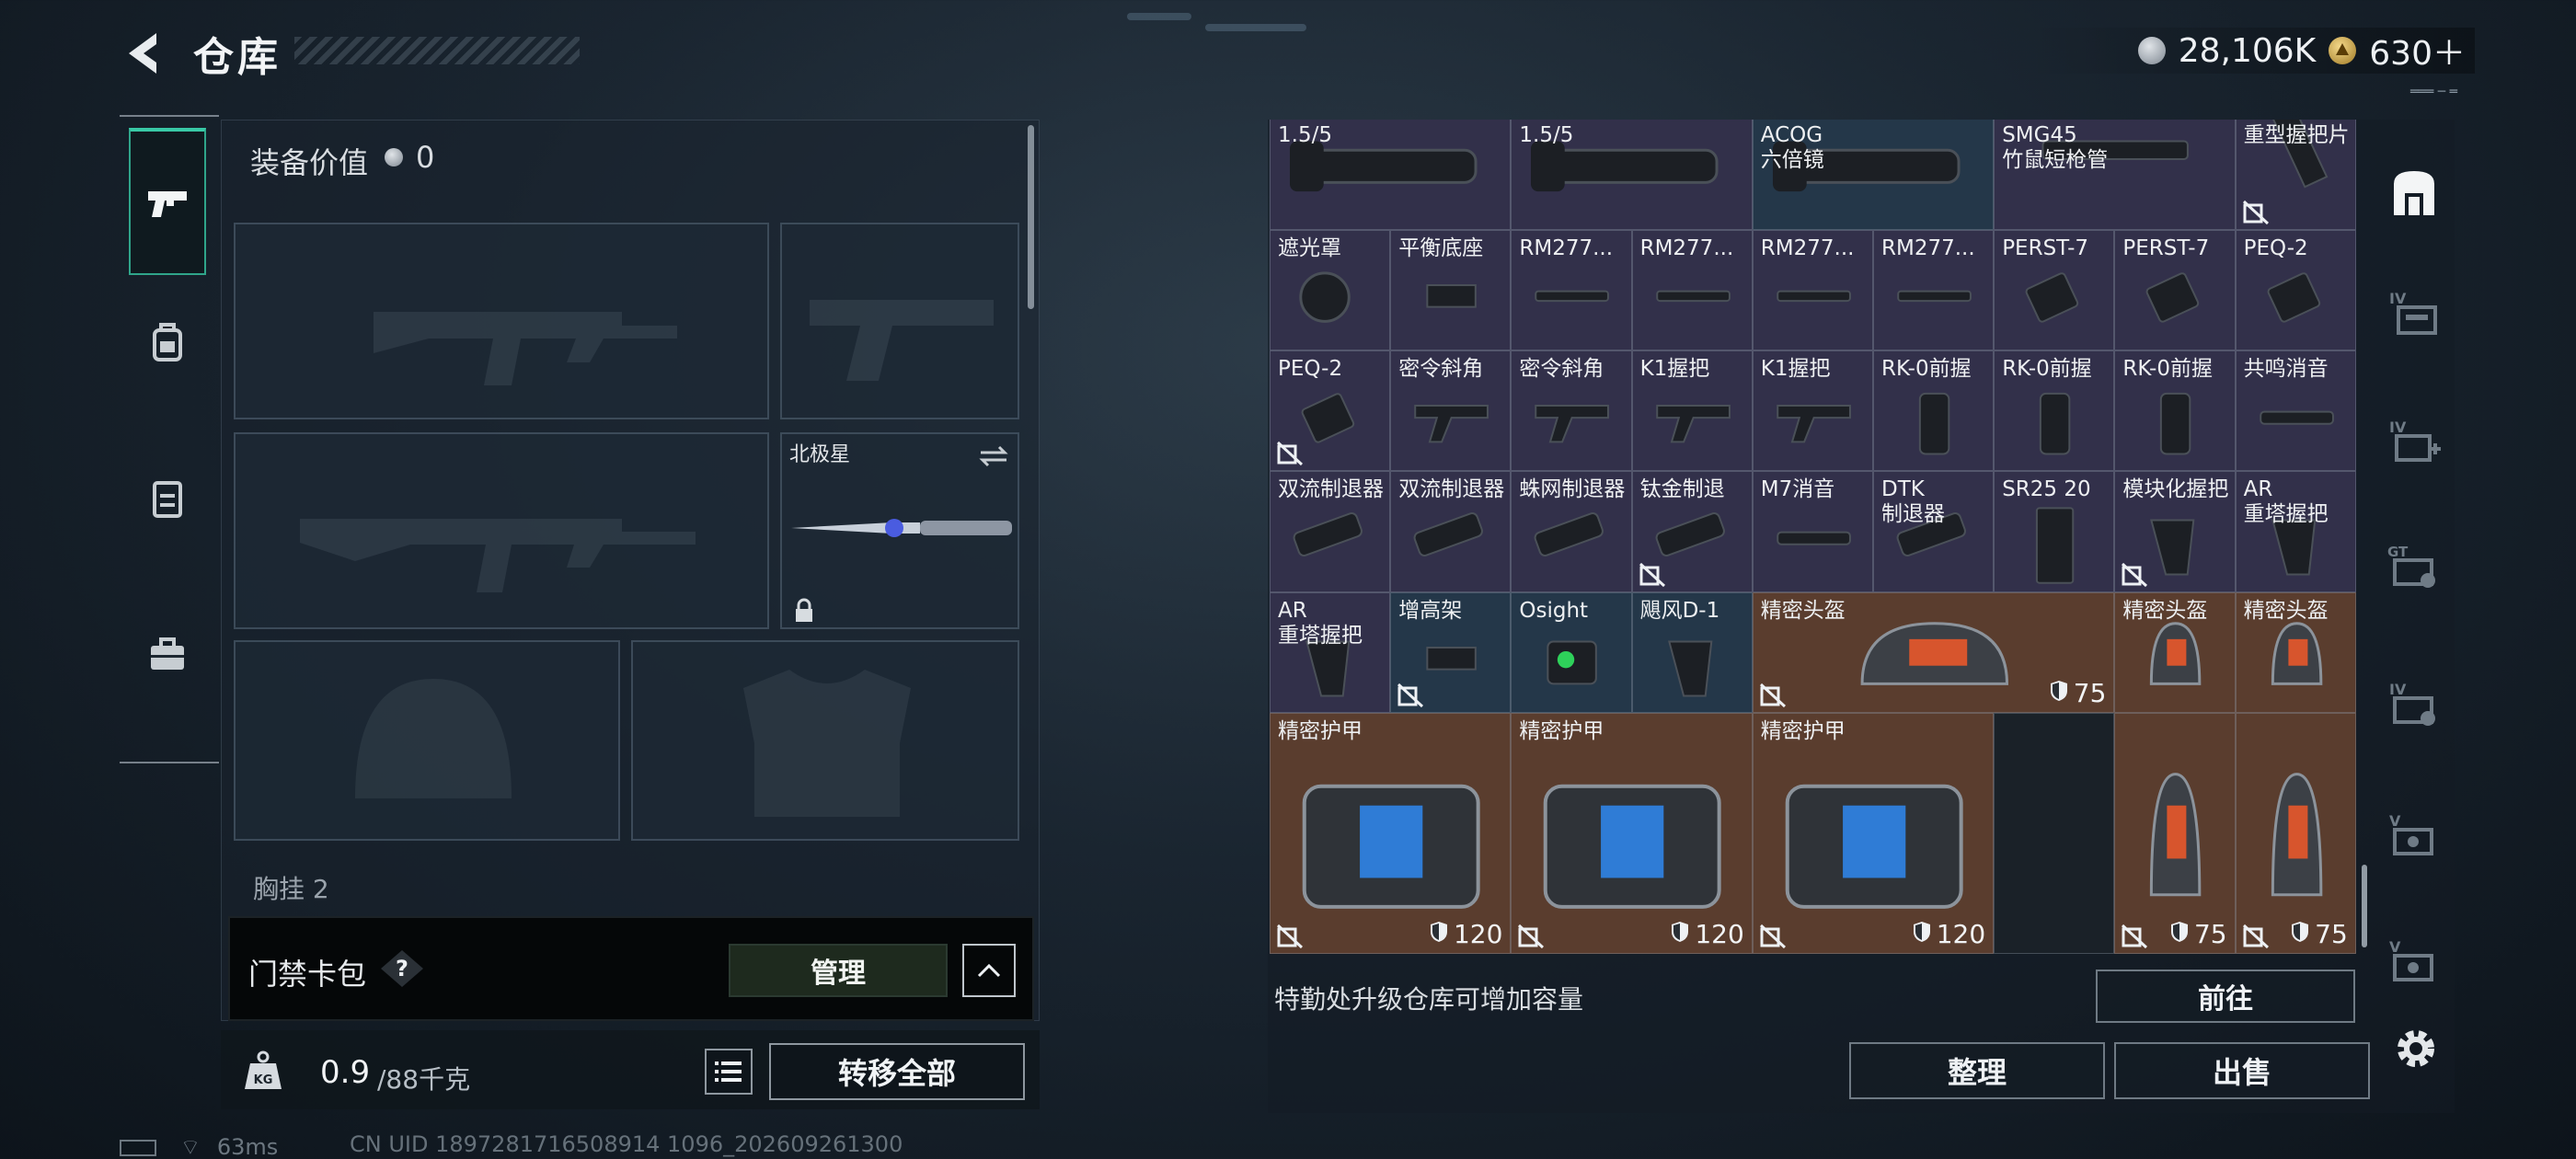 The image size is (2576, 1159). I want to click on warehouse-item: SMG45 竹鼠短枪管, so click(2115, 175).